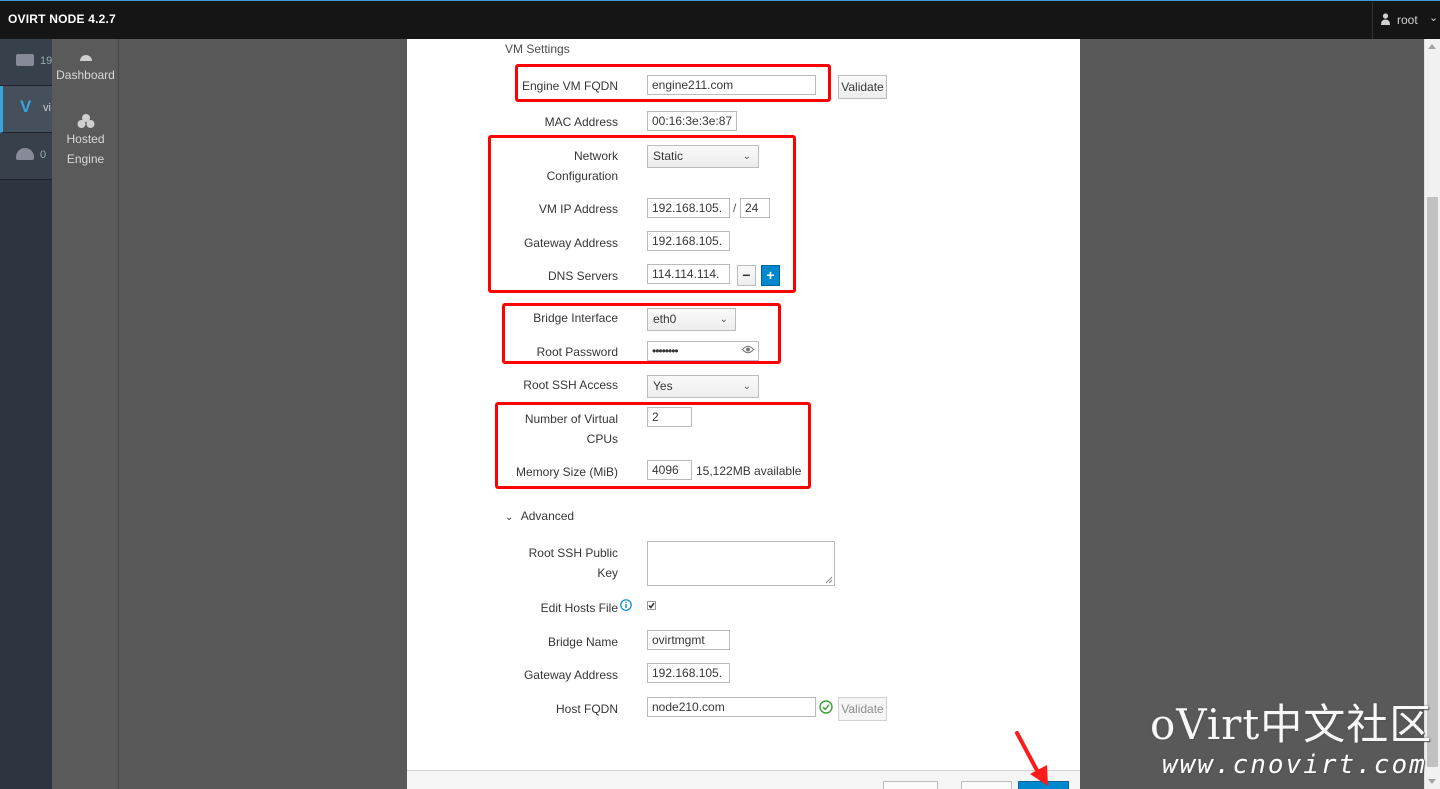 Image resolution: width=1440 pixels, height=789 pixels. I want to click on section-title: VM Settings, so click(537, 49).